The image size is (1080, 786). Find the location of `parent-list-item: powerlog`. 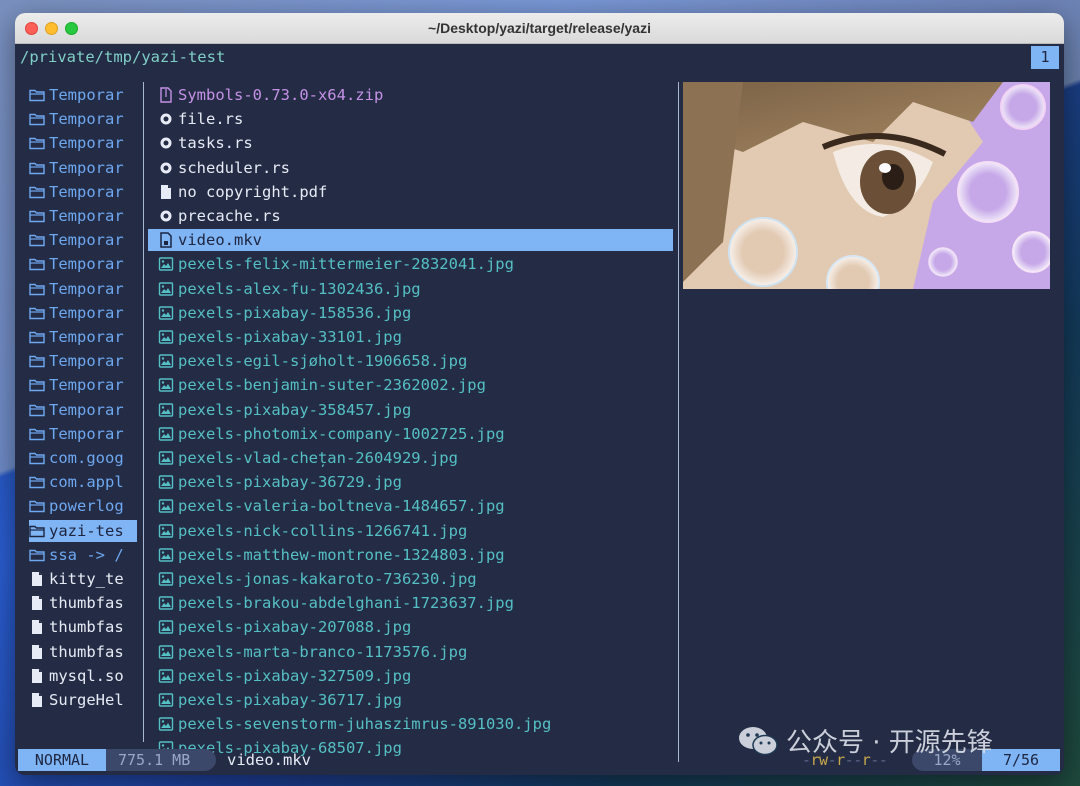

parent-list-item: powerlog is located at coordinates (83, 506).